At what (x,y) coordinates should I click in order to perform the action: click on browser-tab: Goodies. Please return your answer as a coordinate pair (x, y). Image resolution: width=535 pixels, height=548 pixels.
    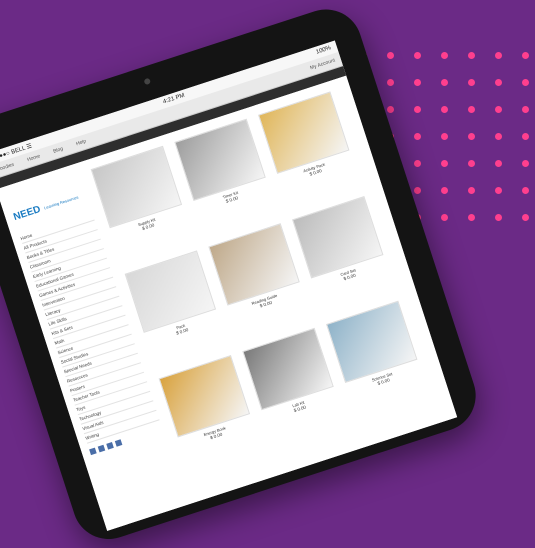
    Looking at the image, I should click on (7, 167).